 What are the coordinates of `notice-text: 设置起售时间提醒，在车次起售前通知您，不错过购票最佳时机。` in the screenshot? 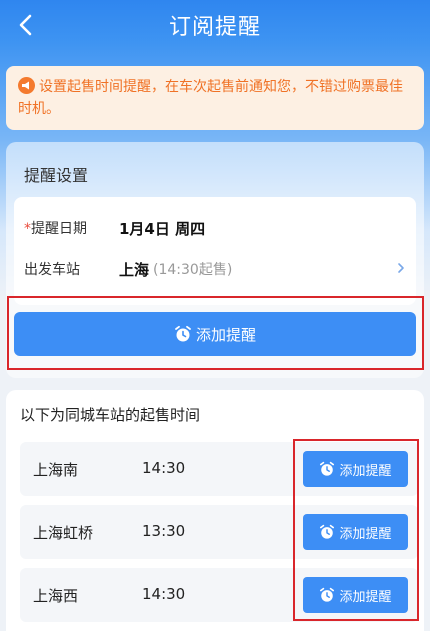 It's located at (210, 98).